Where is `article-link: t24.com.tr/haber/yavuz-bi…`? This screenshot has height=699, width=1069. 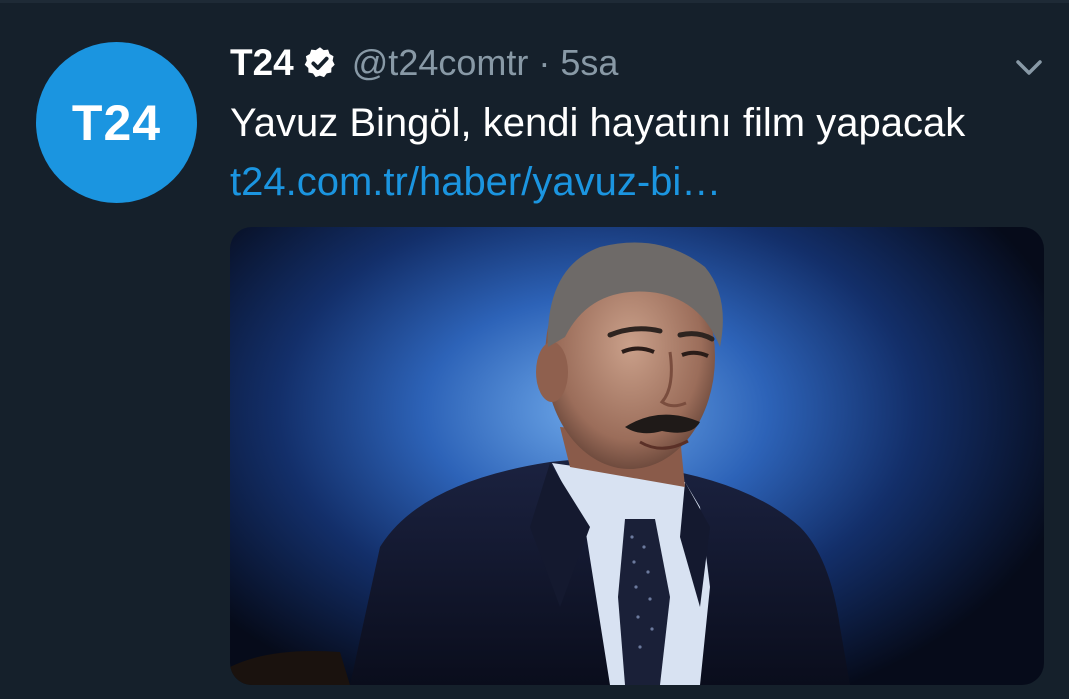
article-link: t24.com.tr/haber/yavuz-bi… is located at coordinates (475, 182).